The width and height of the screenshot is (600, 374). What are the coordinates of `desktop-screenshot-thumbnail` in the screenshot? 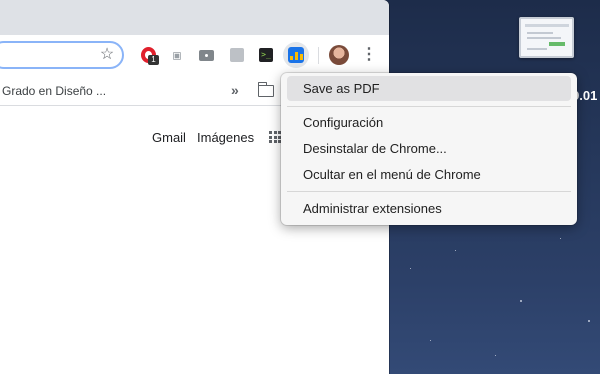 It's located at (546, 37).